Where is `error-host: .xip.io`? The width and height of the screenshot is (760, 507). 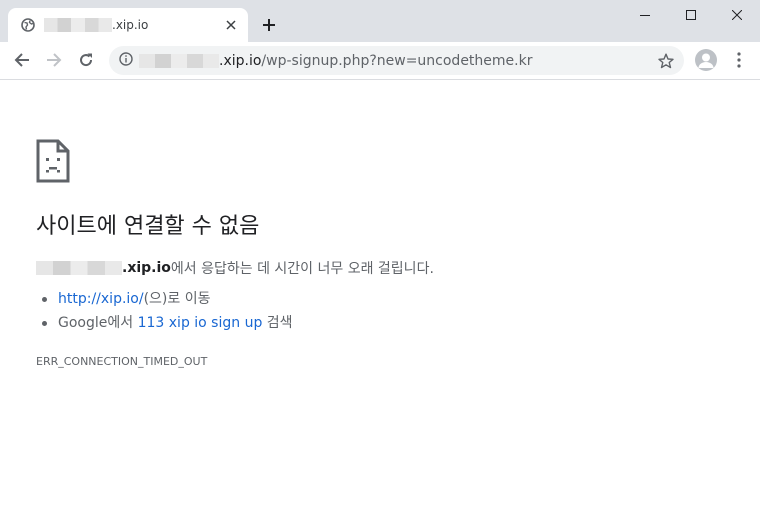 error-host: .xip.io is located at coordinates (146, 268).